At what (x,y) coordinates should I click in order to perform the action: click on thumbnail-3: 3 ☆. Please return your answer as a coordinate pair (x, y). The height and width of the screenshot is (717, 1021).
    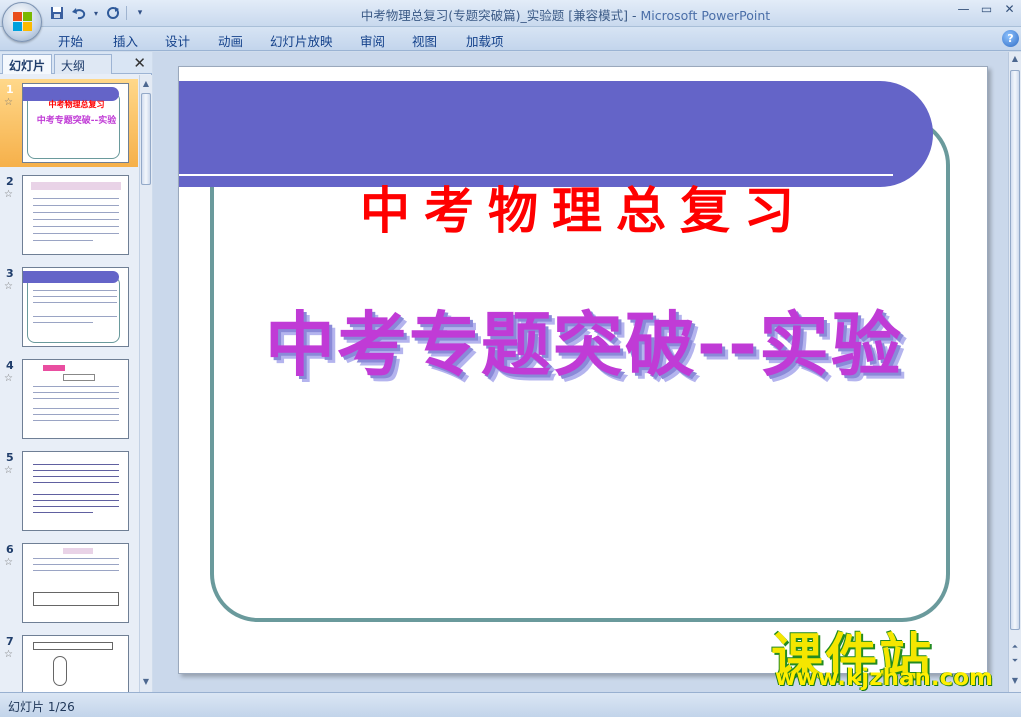
    Looking at the image, I should click on (69, 307).